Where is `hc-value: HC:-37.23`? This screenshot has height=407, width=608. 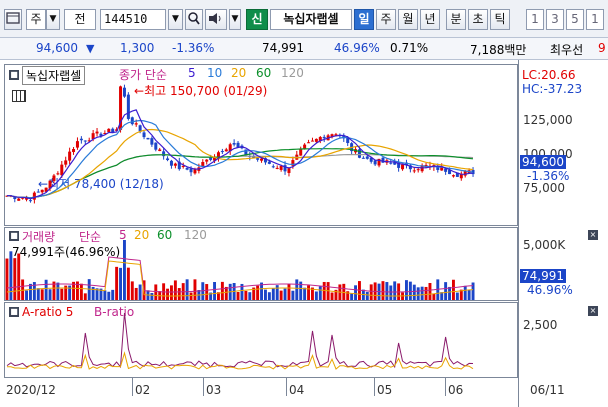
hc-value: HC:-37.23 is located at coordinates (552, 89).